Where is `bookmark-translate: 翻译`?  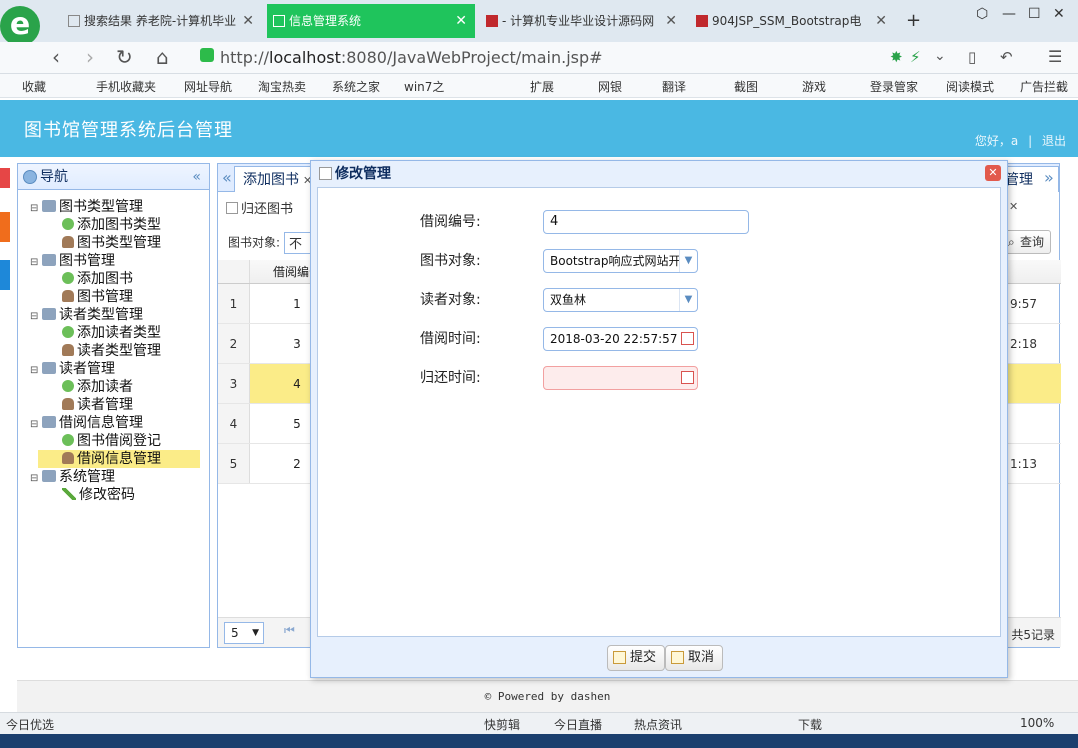 bookmark-translate: 翻译 is located at coordinates (674, 86).